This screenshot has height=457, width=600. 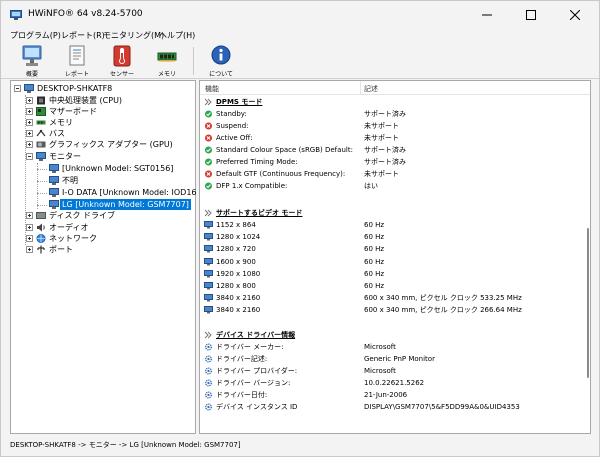 I want to click on tree-item-motherboard: マザーボード, so click(x=101, y=111).